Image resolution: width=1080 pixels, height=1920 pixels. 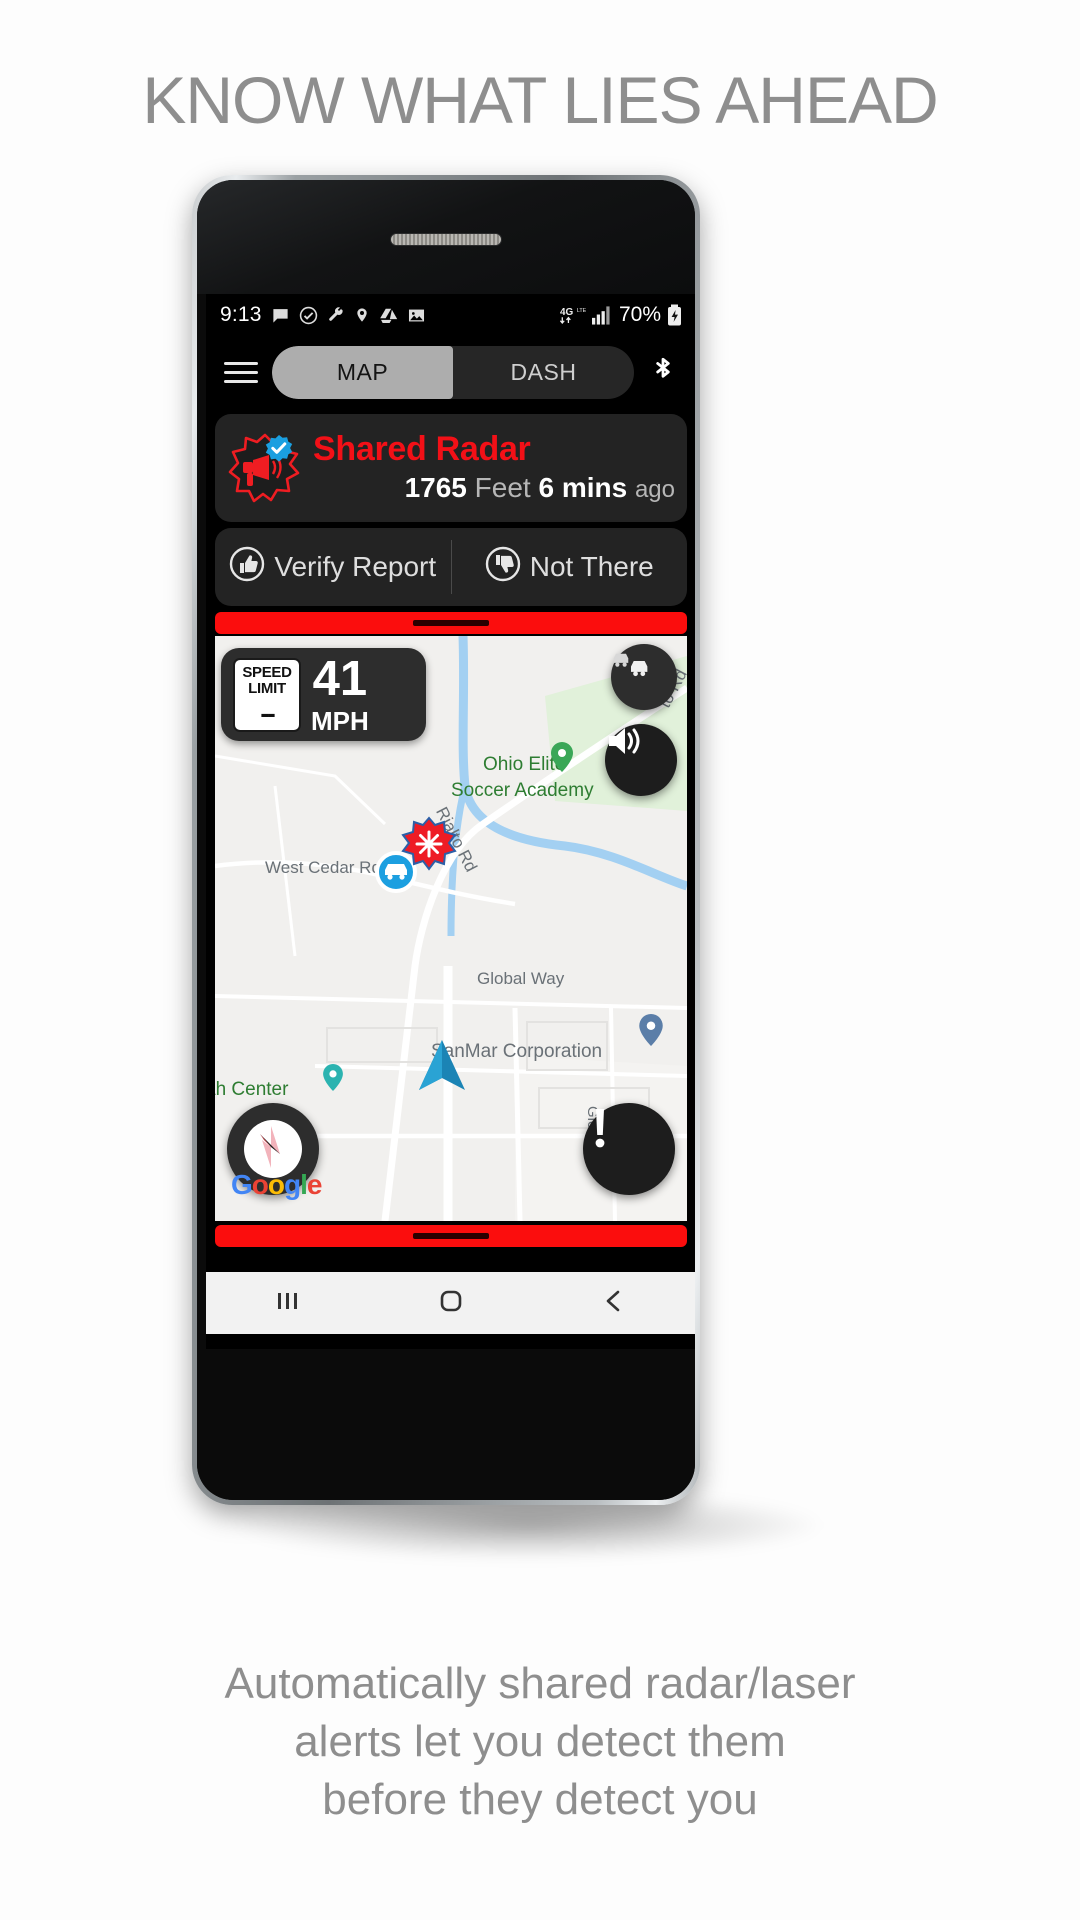 What do you see at coordinates (446, 239) in the screenshot?
I see `earpiece-speaker` at bounding box center [446, 239].